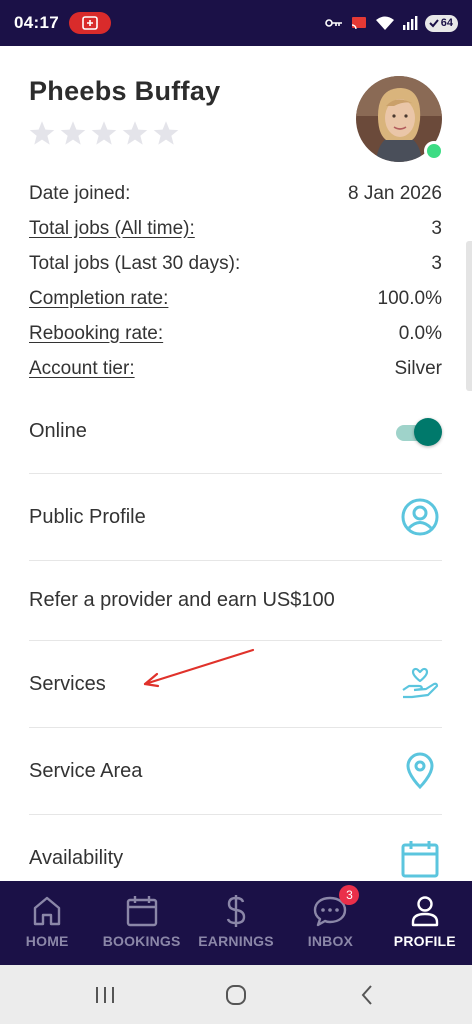  Describe the element at coordinates (67, 683) in the screenshot. I see `menu-item-label: Services` at that location.